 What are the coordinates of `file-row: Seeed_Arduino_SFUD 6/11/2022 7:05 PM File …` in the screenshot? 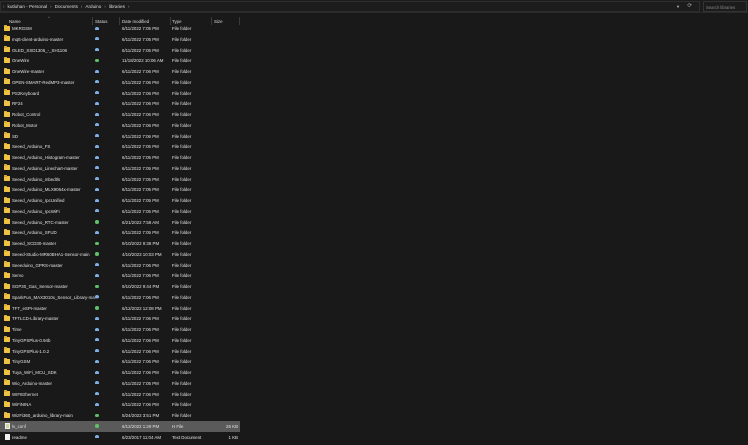 It's located at (374, 232).